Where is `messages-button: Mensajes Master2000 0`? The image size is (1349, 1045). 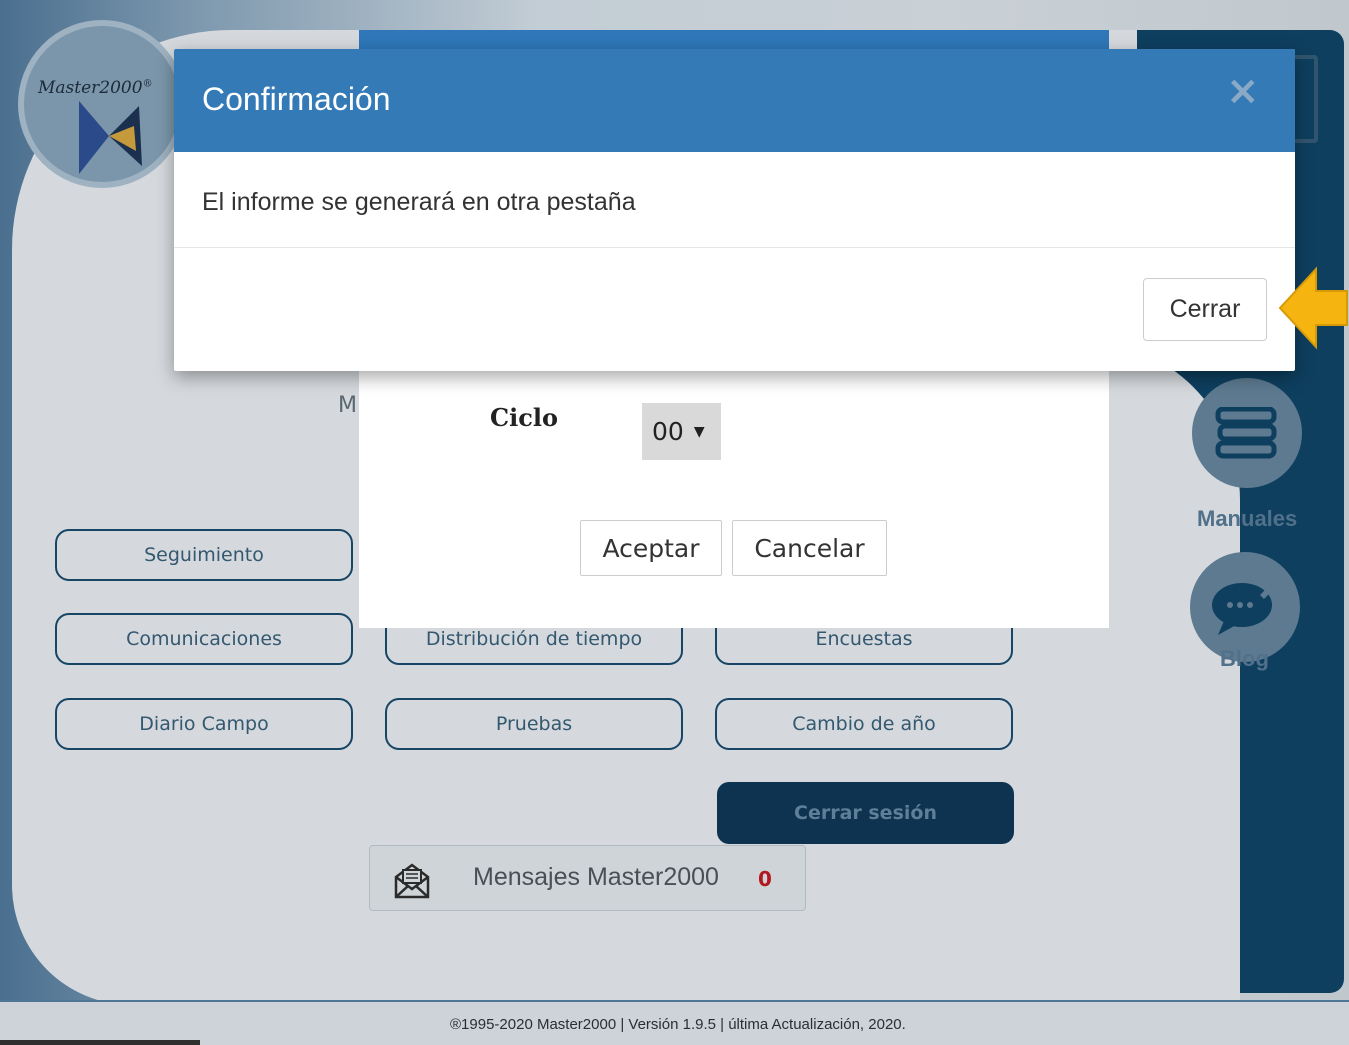 messages-button: Mensajes Master2000 0 is located at coordinates (587, 878).